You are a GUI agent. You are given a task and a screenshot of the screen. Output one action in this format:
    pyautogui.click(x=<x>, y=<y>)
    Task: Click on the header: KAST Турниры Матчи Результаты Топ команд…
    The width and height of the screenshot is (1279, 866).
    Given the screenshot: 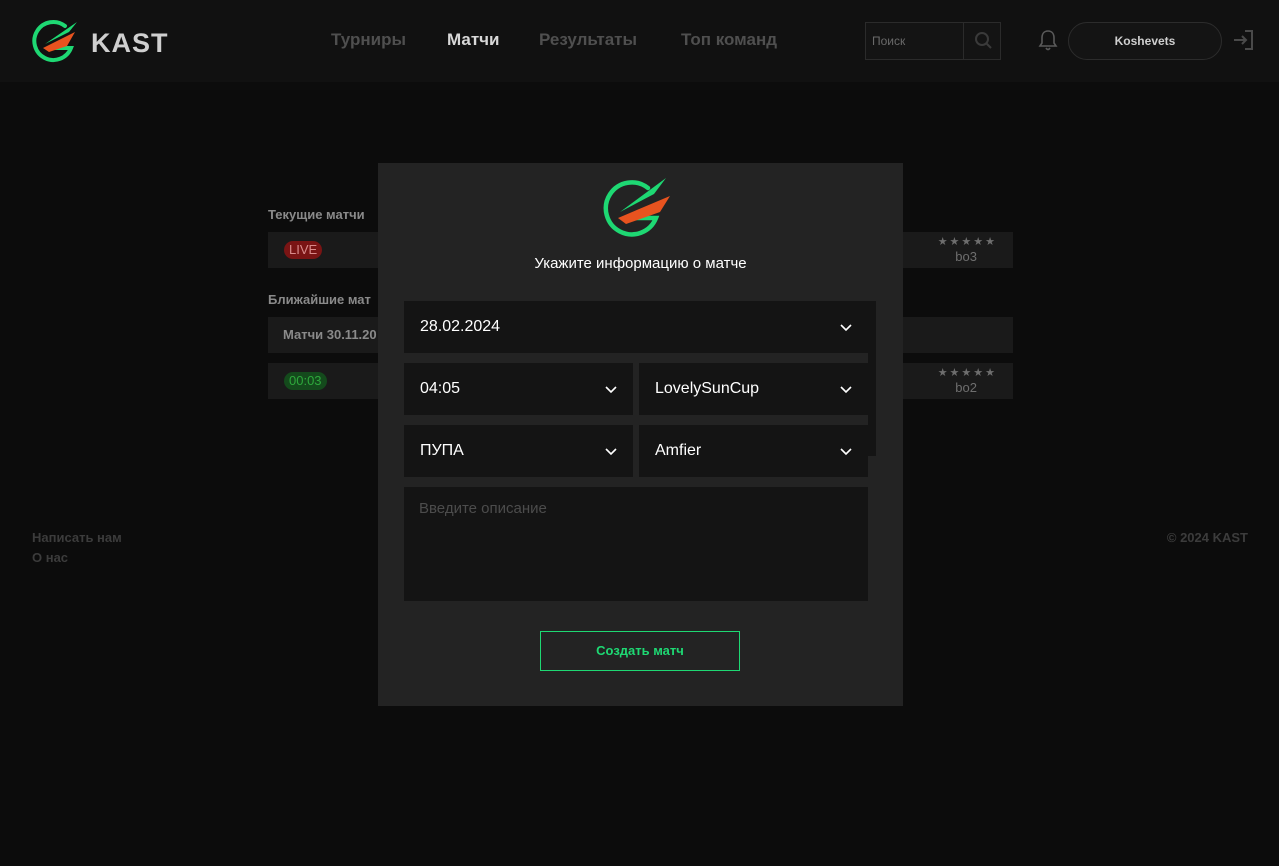 What is the action you would take?
    pyautogui.click(x=639, y=41)
    